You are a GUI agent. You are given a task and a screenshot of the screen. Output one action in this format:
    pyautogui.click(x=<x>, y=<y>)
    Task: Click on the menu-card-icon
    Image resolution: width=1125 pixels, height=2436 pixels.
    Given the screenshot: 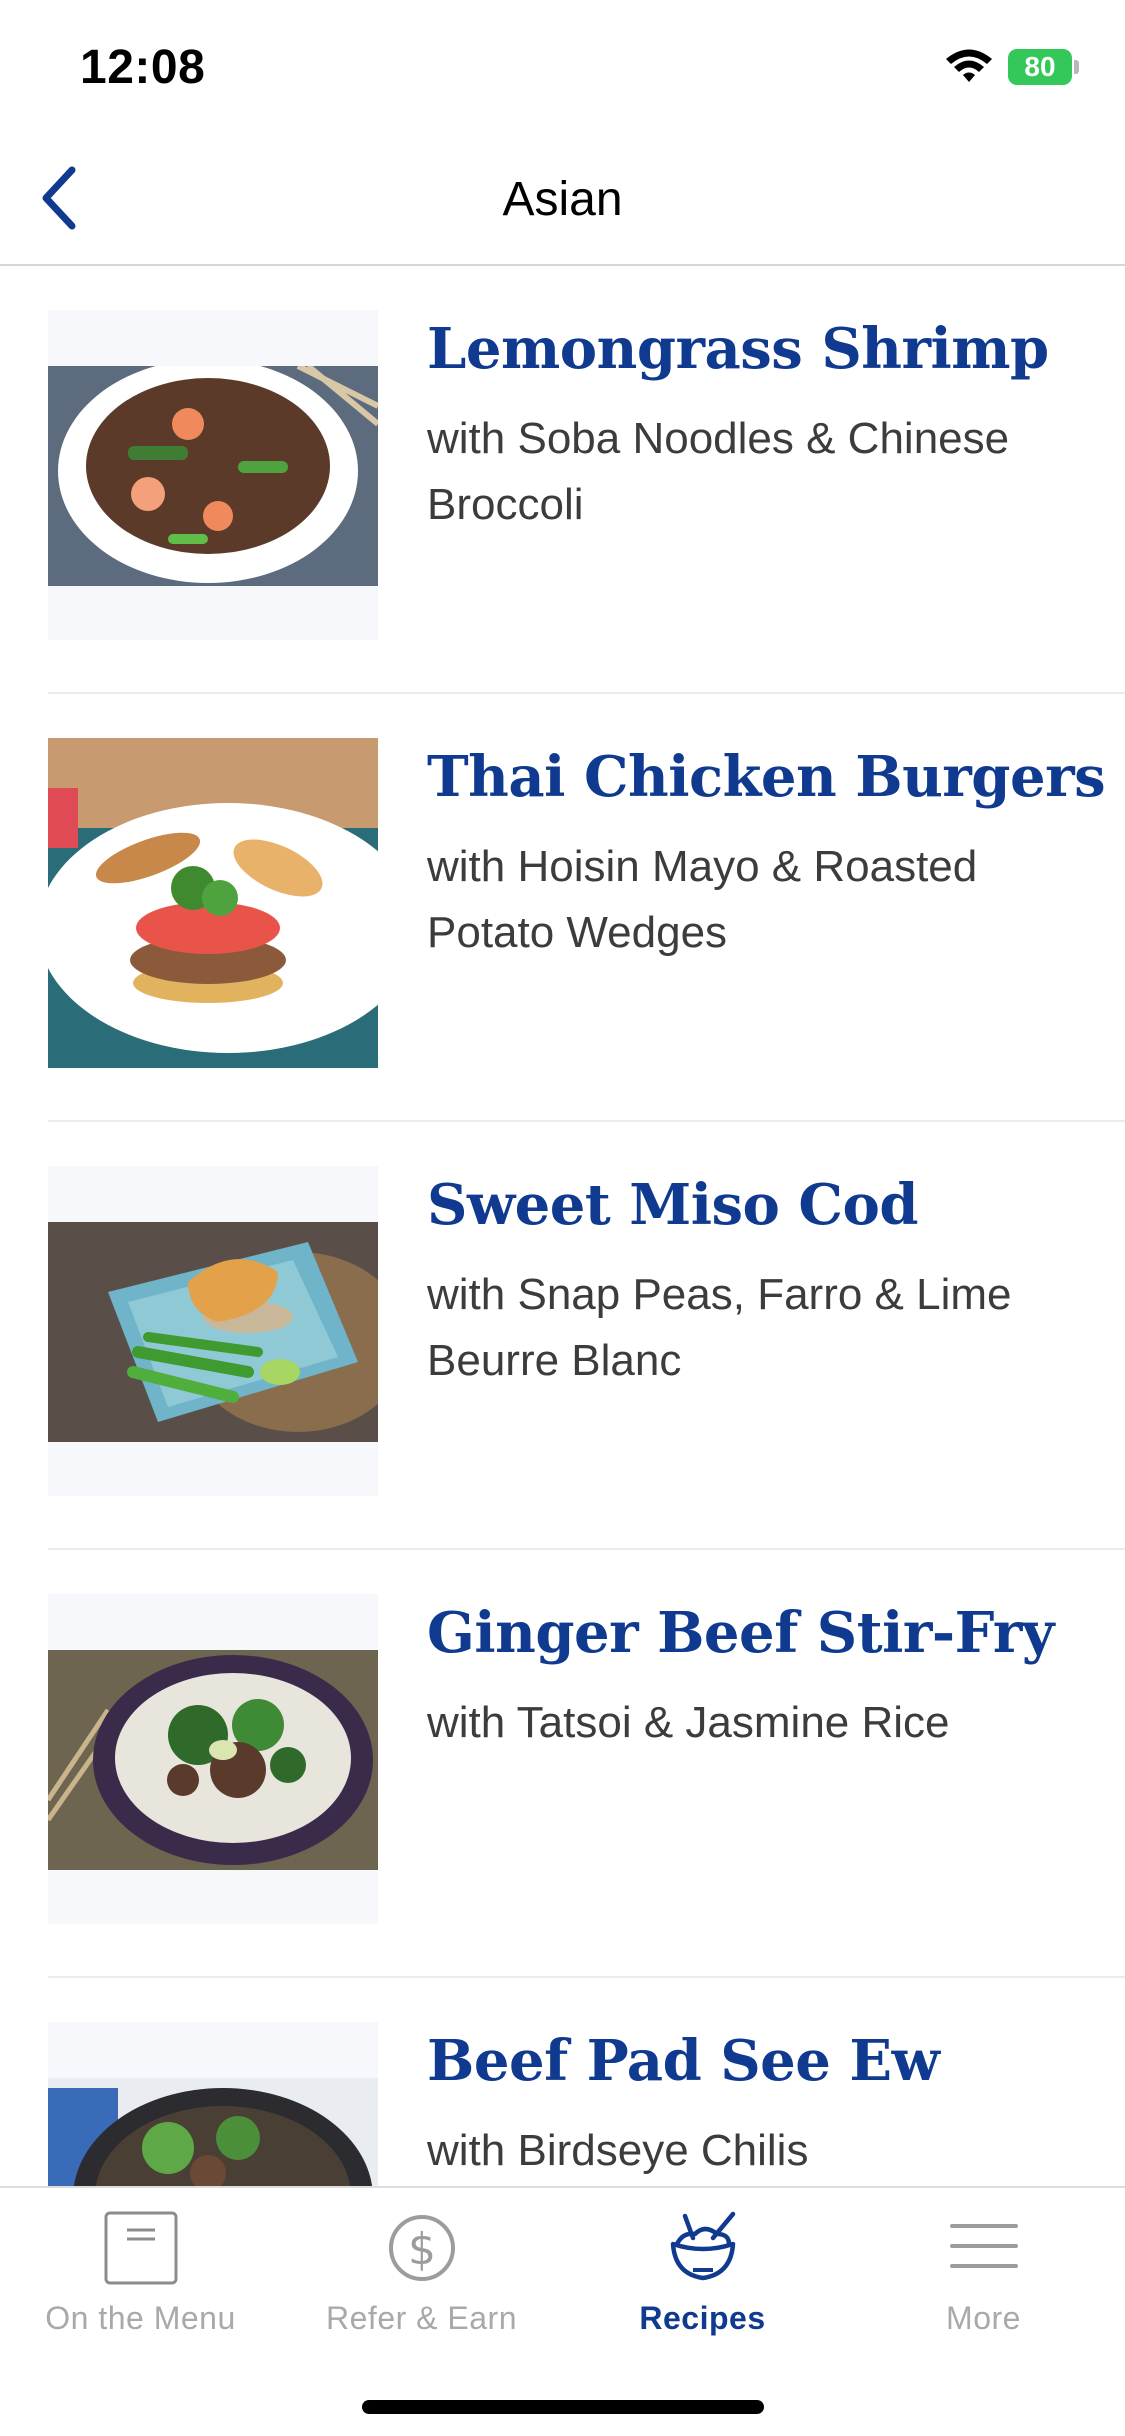 What is the action you would take?
    pyautogui.click(x=140, y=2248)
    